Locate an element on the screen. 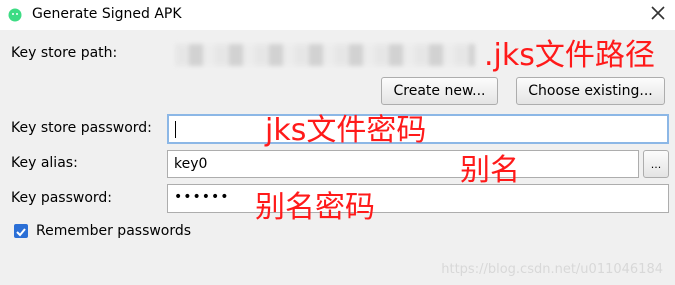 The height and width of the screenshot is (285, 675). title-bar: Generate Signed APK is located at coordinates (337, 15).